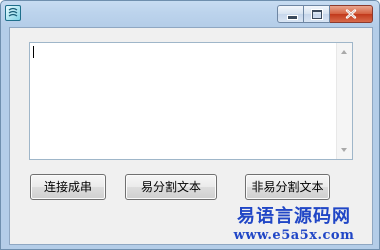 The width and height of the screenshot is (380, 250). Describe the element at coordinates (13, 13) in the screenshot. I see `app-icon` at that location.